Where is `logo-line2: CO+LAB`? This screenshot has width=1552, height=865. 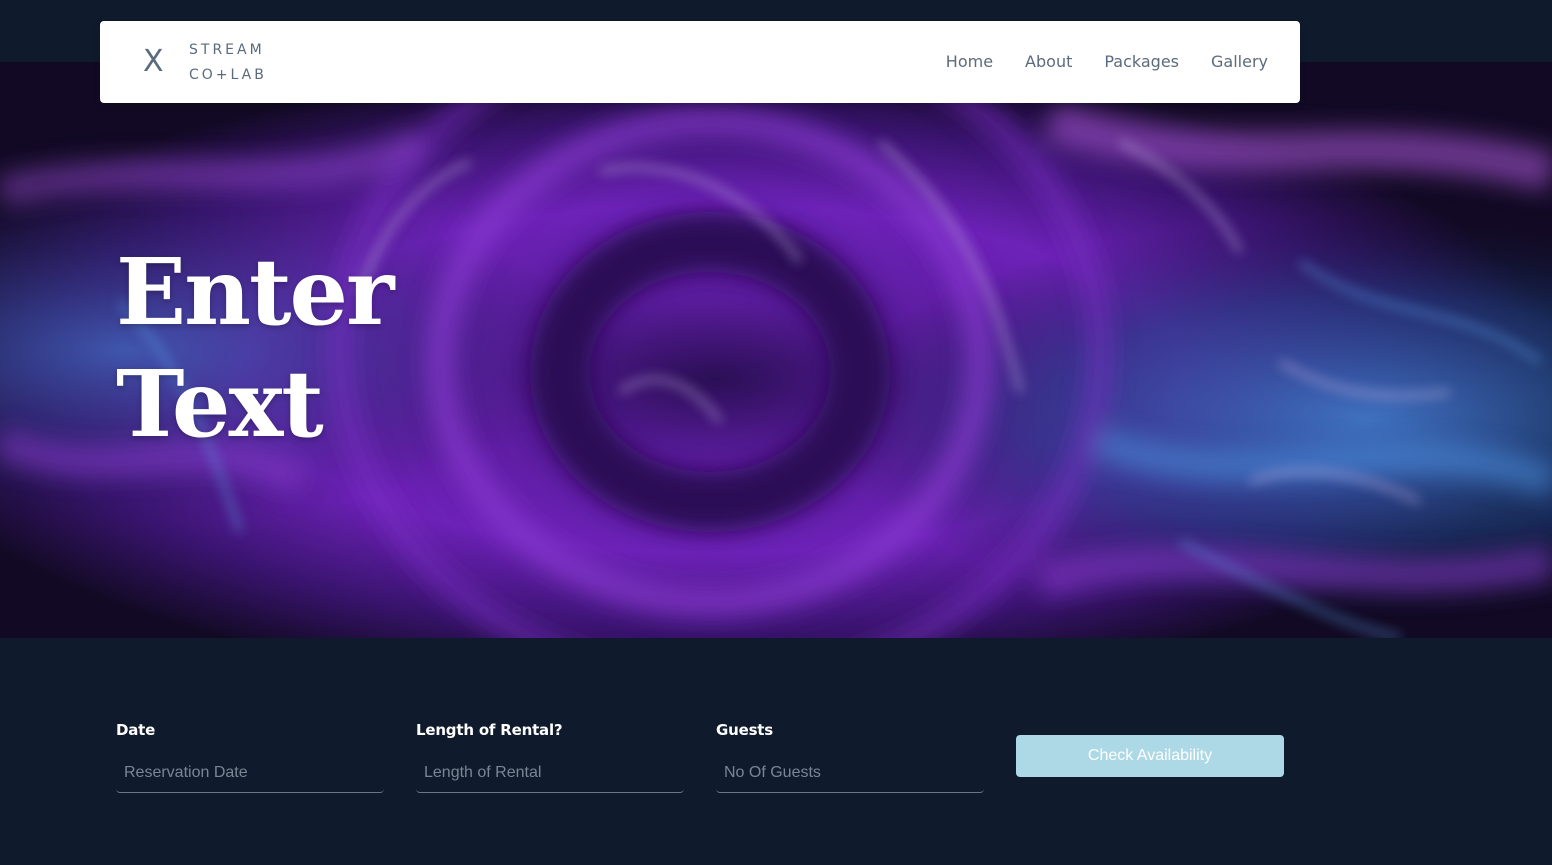 logo-line2: CO+LAB is located at coordinates (228, 75).